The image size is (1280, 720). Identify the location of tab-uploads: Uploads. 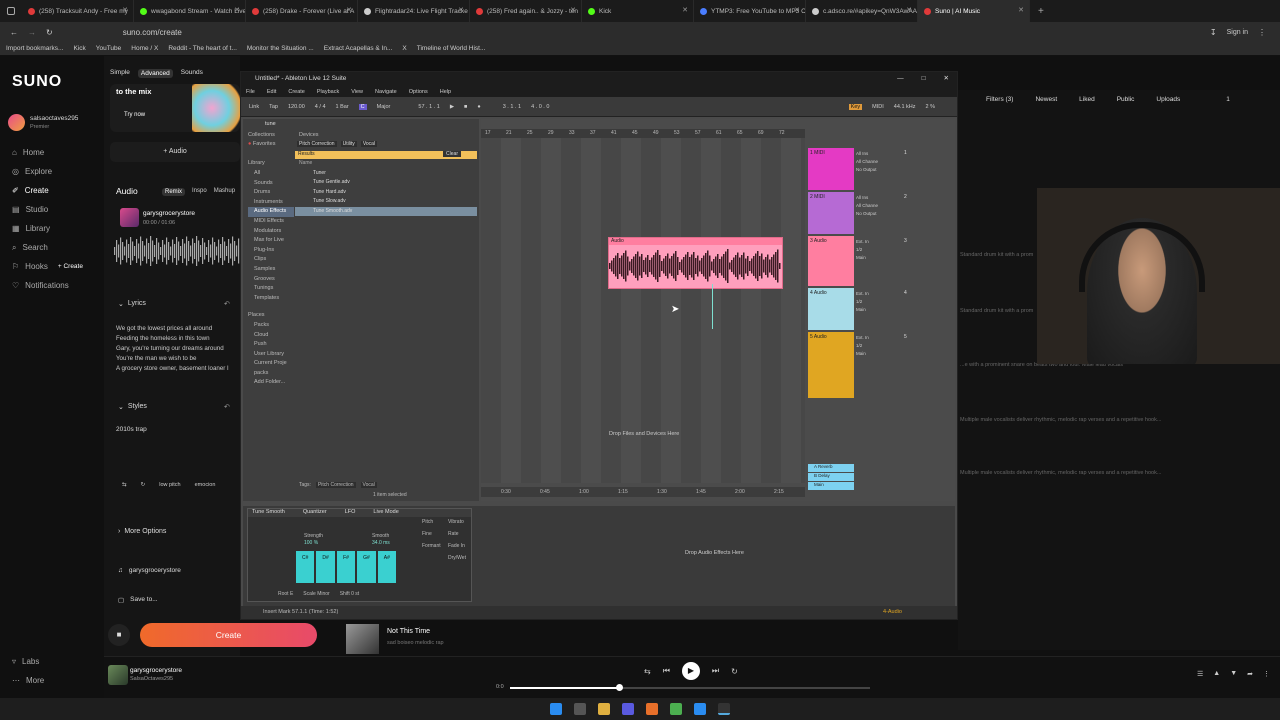
(1168, 99).